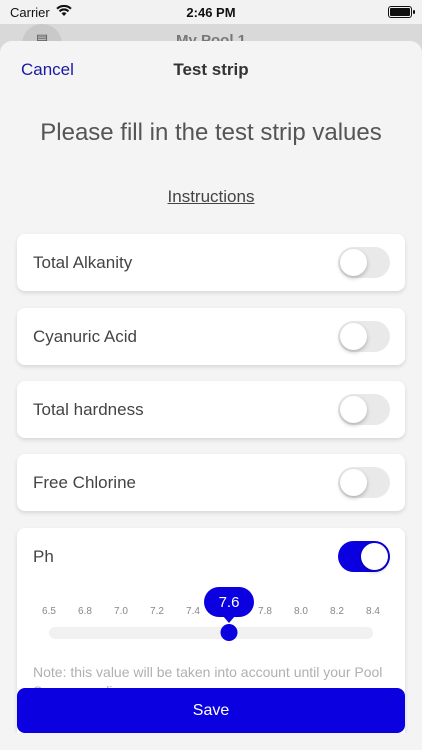 The height and width of the screenshot is (750, 422). I want to click on ph-tick-label: 6.5, so click(49, 611).